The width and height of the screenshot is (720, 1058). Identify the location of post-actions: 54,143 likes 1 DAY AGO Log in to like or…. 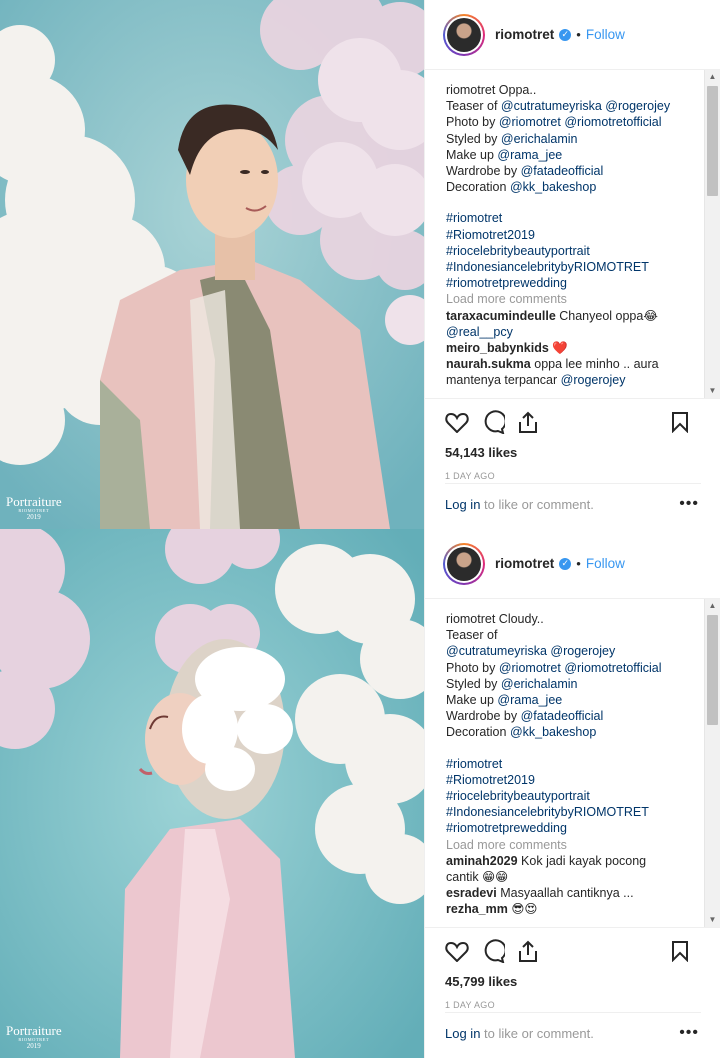
(572, 463).